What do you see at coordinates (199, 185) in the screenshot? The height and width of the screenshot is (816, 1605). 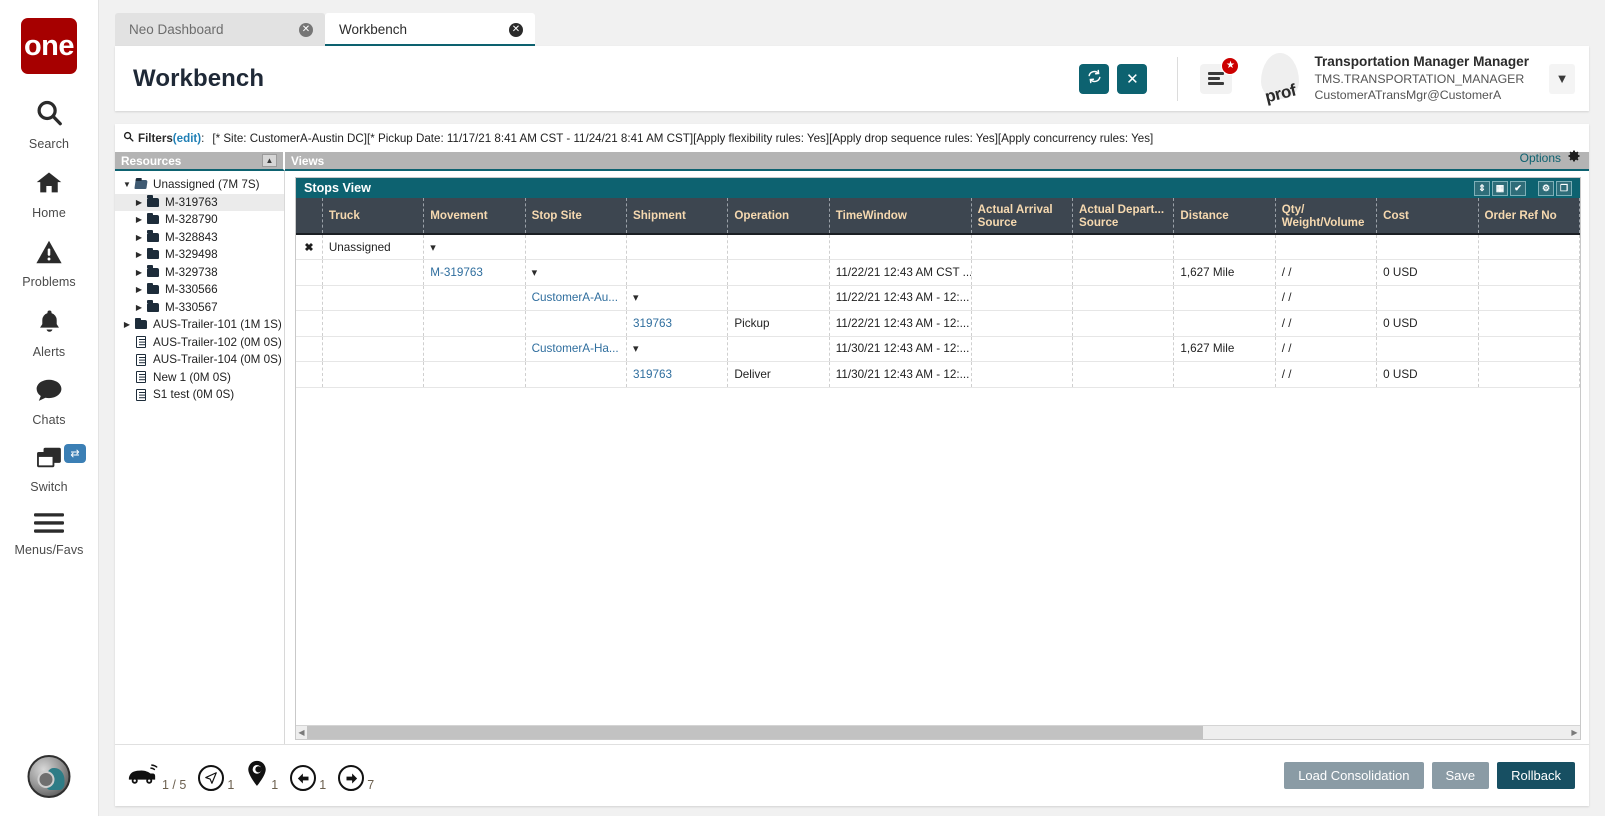 I see `tree-node-unassigned: ▼ Unassigned (7M 7S)` at bounding box center [199, 185].